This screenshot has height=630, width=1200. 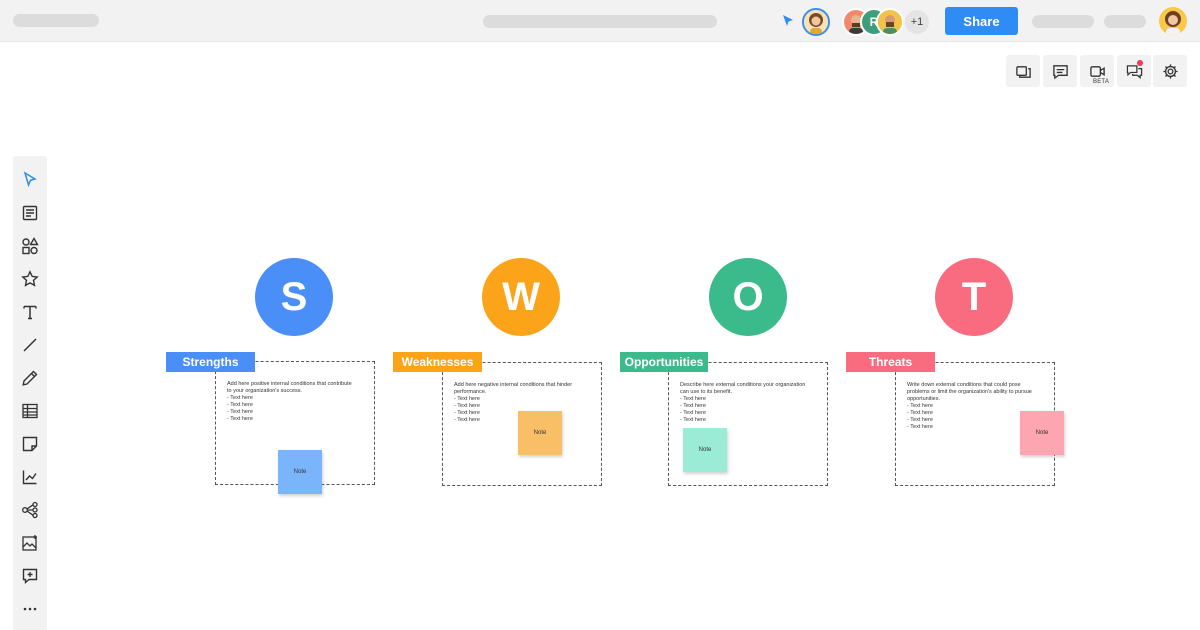 I want to click on image-tool, so click(x=30, y=543).